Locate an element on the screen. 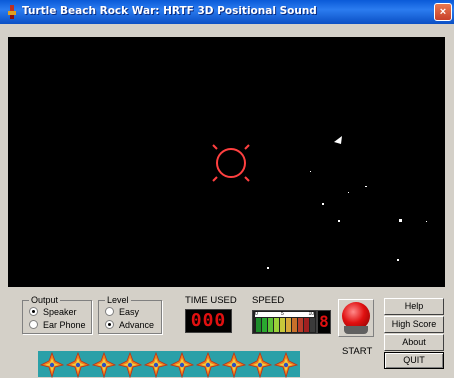 This screenshot has width=454, height=378. speed-meter: 0 5 10 is located at coordinates (284, 322).